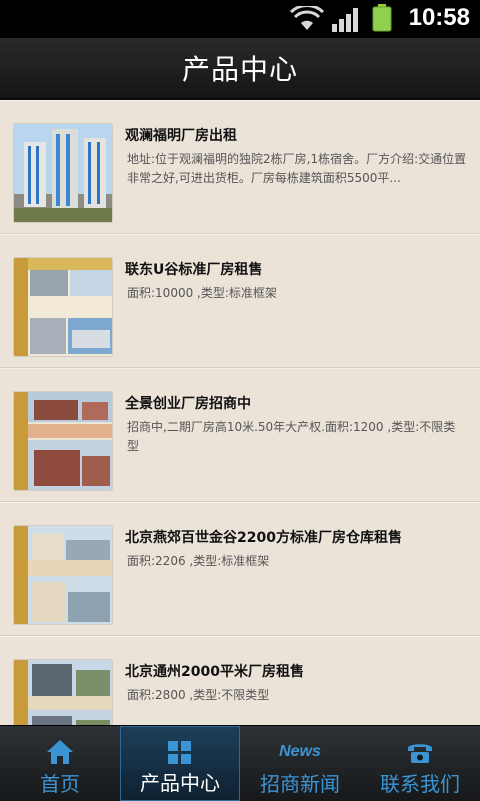 Image resolution: width=480 pixels, height=801 pixels. What do you see at coordinates (291, 436) in the screenshot?
I see `product-description: 招商中,二期厂房高10米.50年大产权.面积:1200 ,类型:不限类型` at bounding box center [291, 436].